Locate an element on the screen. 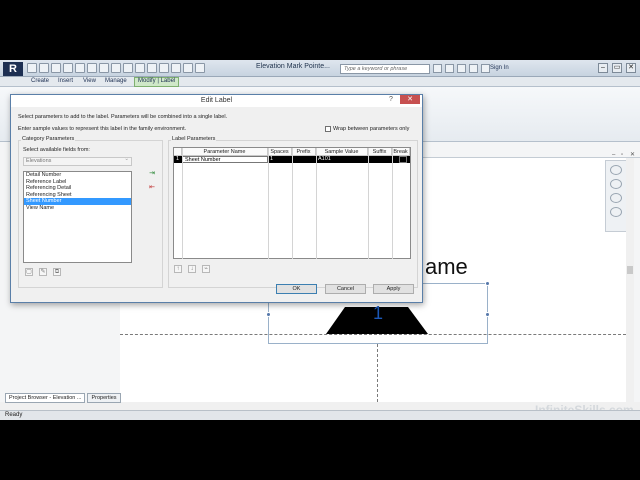  spaces-cell: 1 is located at coordinates (280, 159).